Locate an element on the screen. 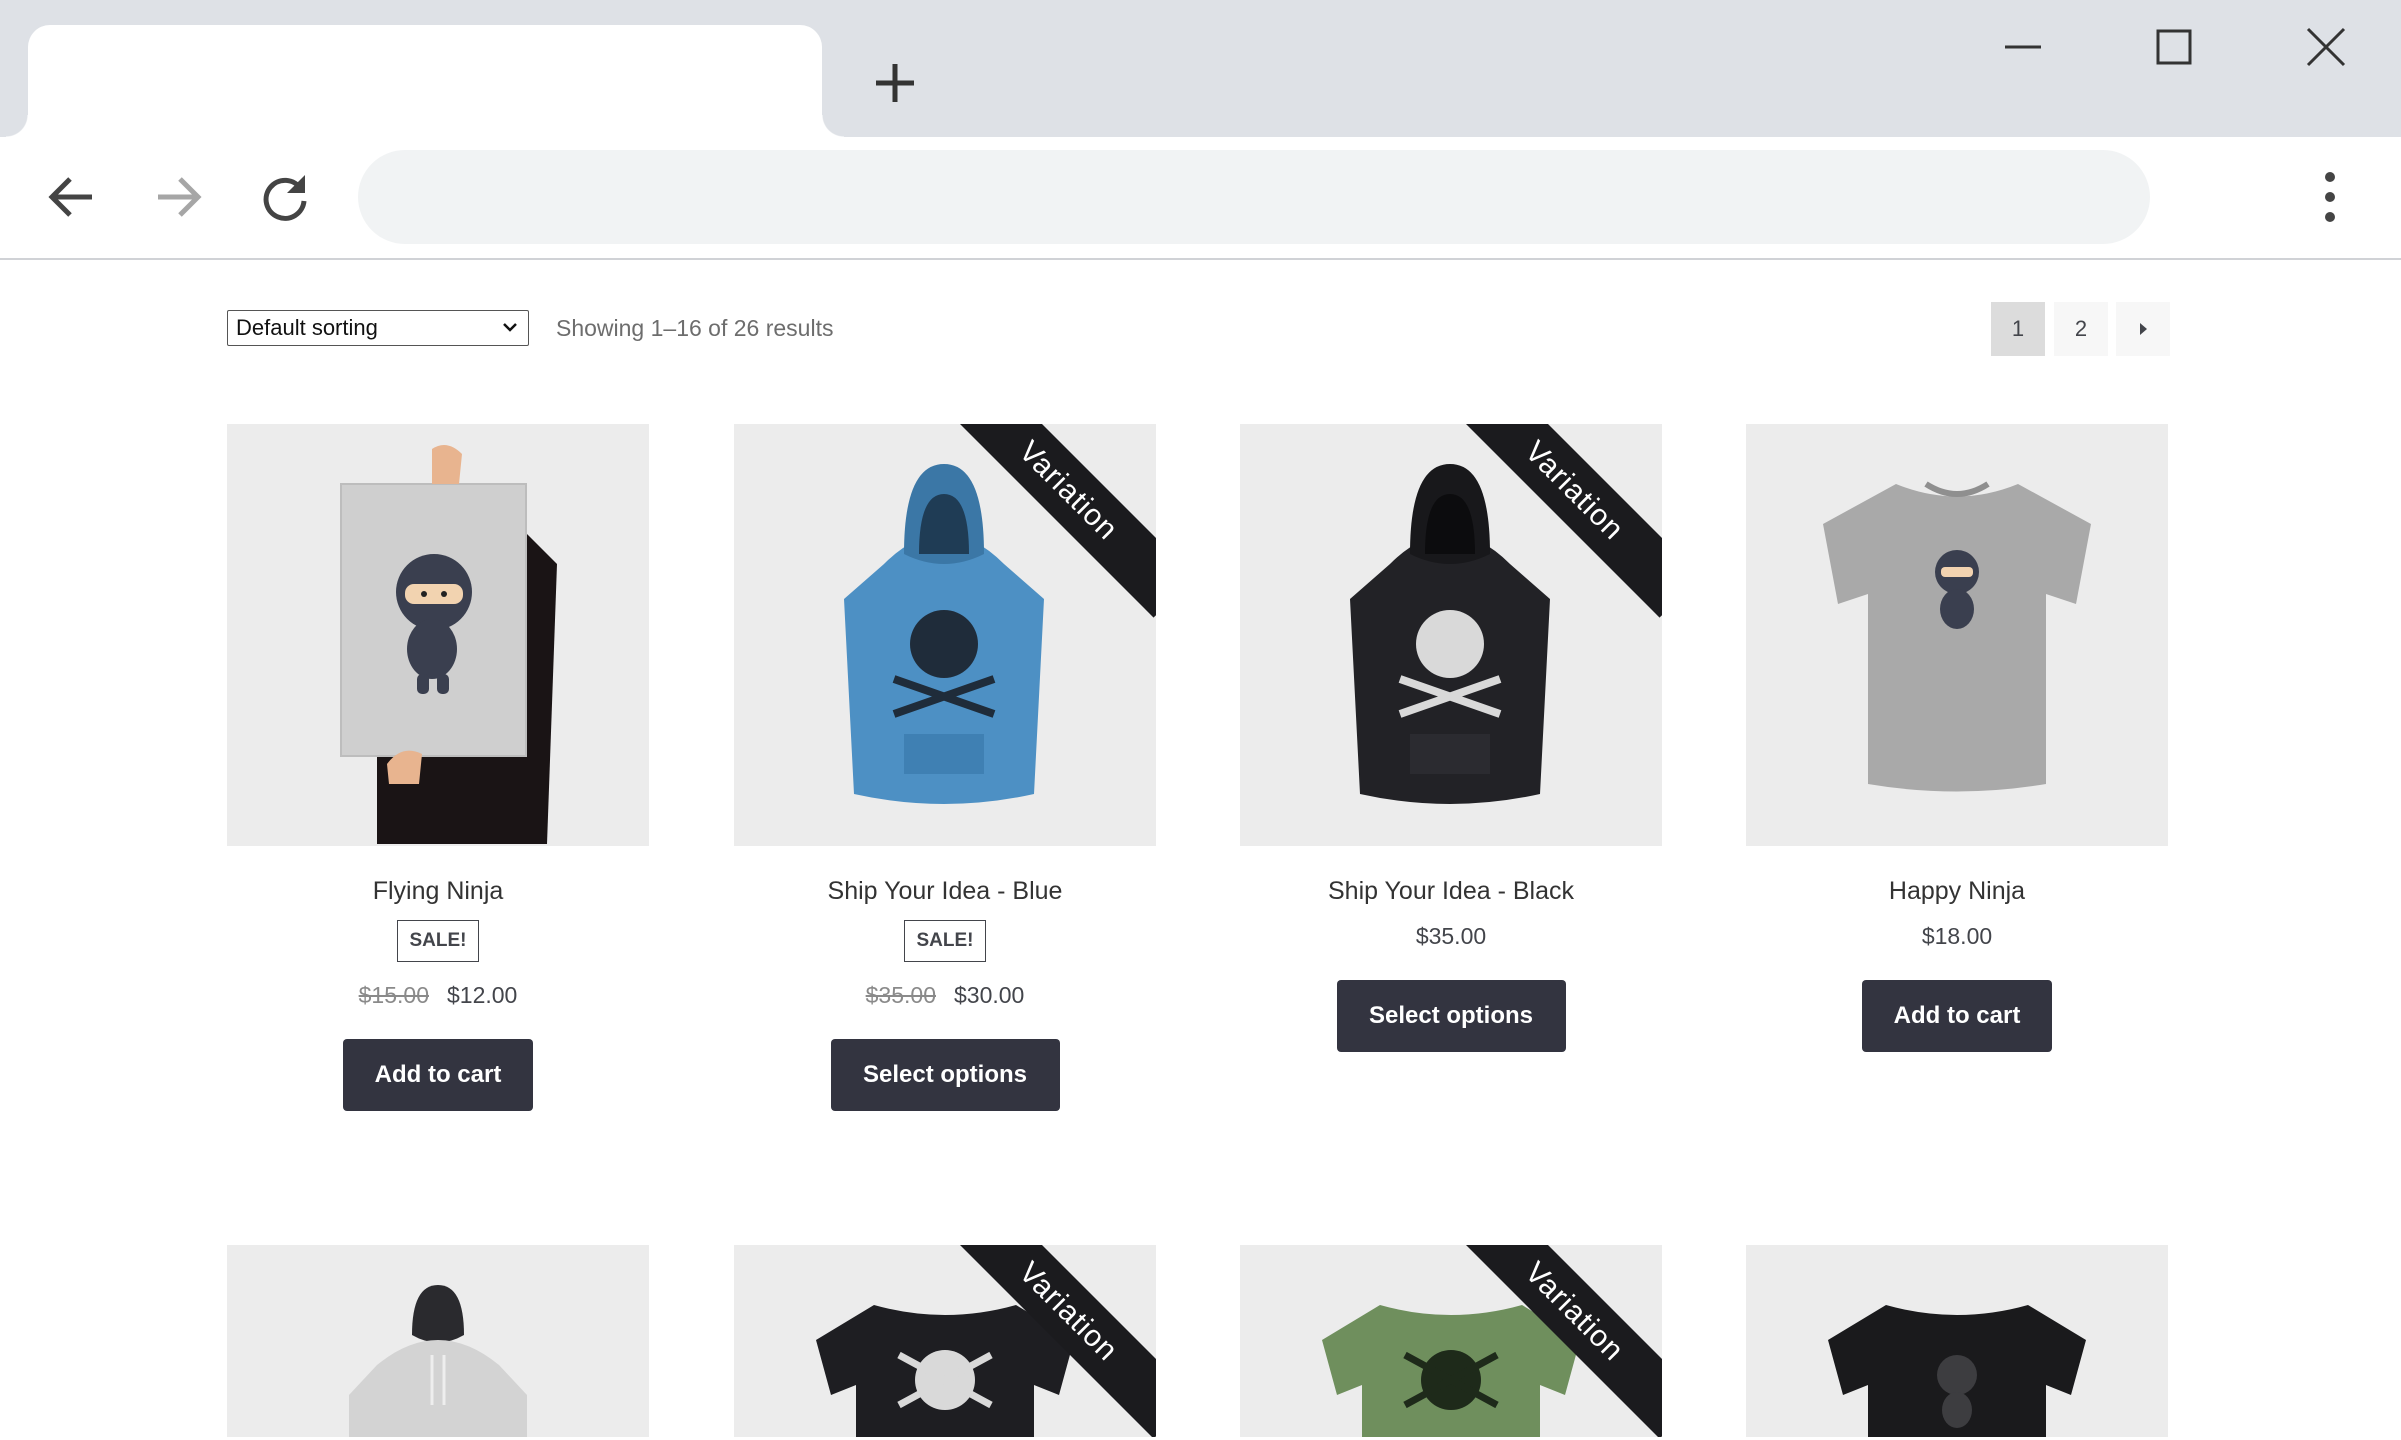 The height and width of the screenshot is (1440, 2401). pagination-page-2: 2 is located at coordinates (2081, 329).